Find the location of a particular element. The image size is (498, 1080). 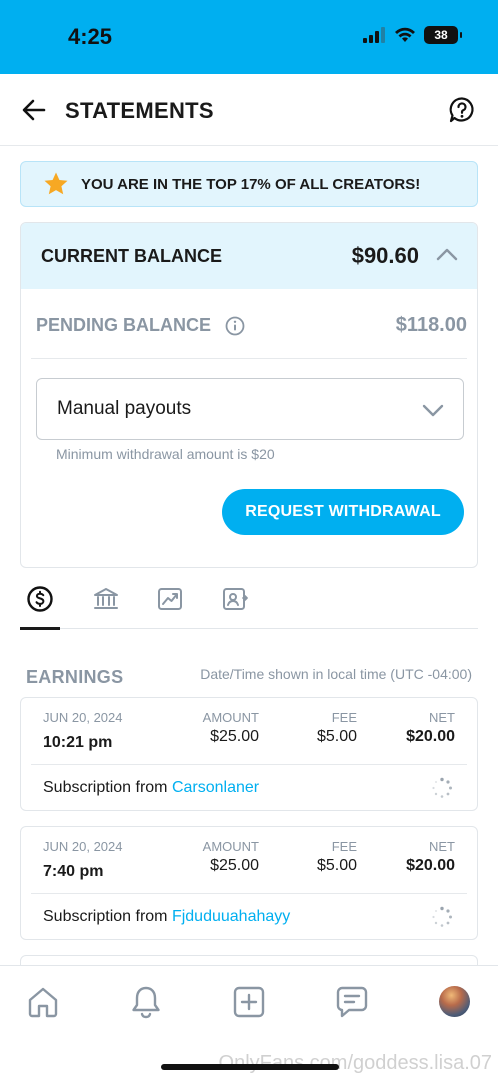

transaction-time: 10:21 pm is located at coordinates (78, 742).